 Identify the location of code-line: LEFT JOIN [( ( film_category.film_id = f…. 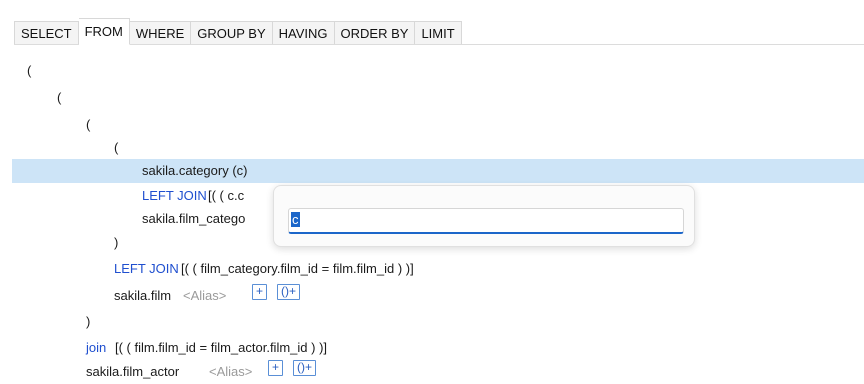
(432, 269).